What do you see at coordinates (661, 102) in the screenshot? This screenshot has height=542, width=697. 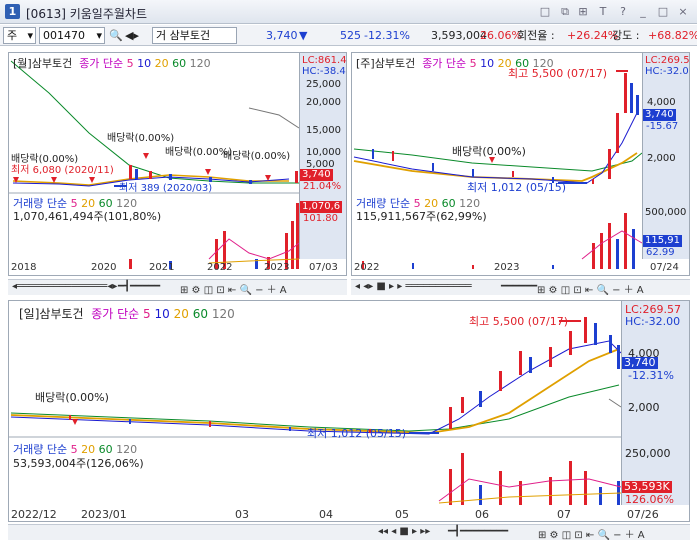 I see `y-tick: 4,000` at bounding box center [661, 102].